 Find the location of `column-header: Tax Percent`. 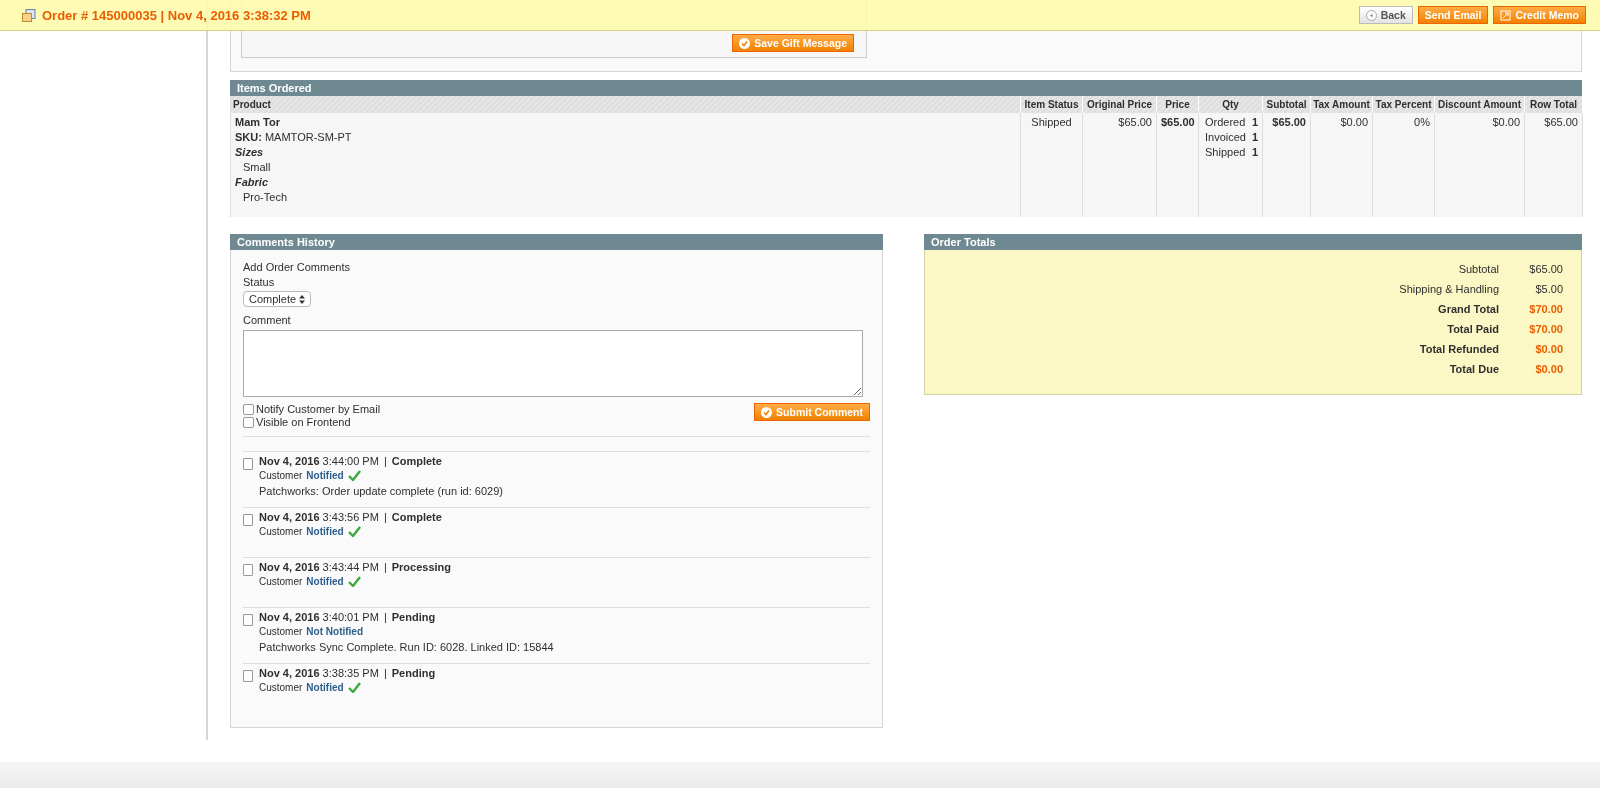

column-header: Tax Percent is located at coordinates (1404, 104).